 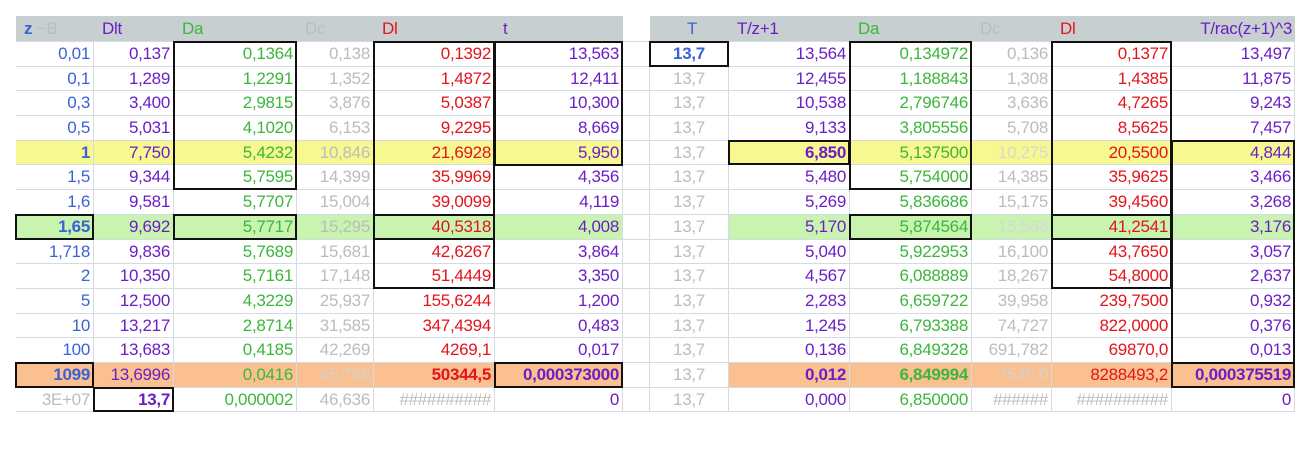 What do you see at coordinates (434, 276) in the screenshot?
I see `cell: 51,4449` at bounding box center [434, 276].